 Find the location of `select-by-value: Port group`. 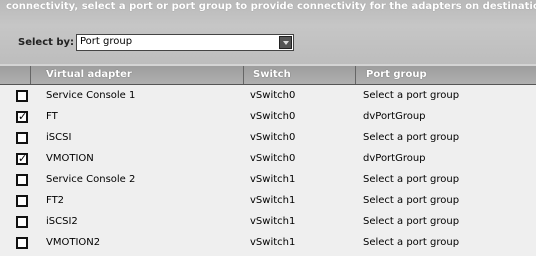

select-by-value: Port group is located at coordinates (106, 41).